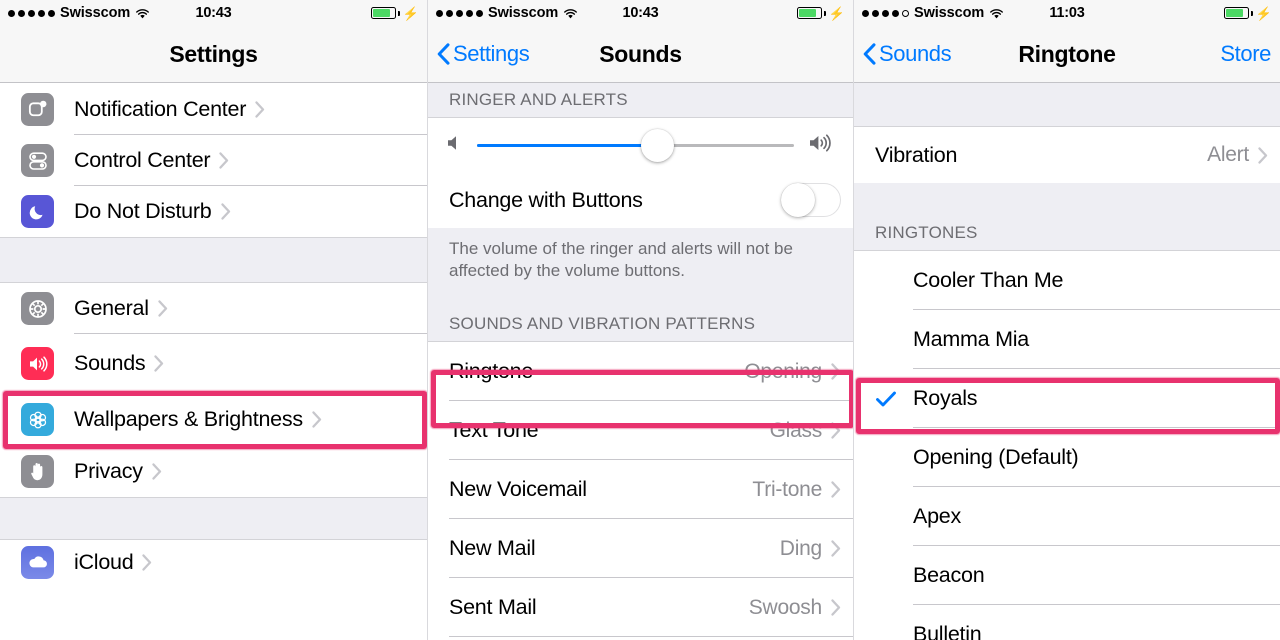 The height and width of the screenshot is (640, 1280). I want to click on ringtone-item-label: Bulletin, so click(947, 631).